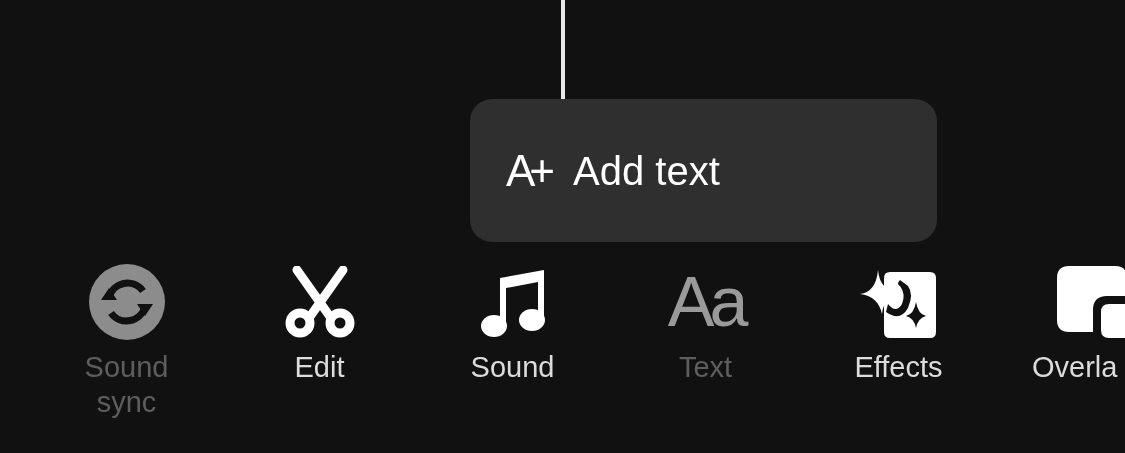 This screenshot has height=453, width=1125. I want to click on sync-icon, so click(126, 302).